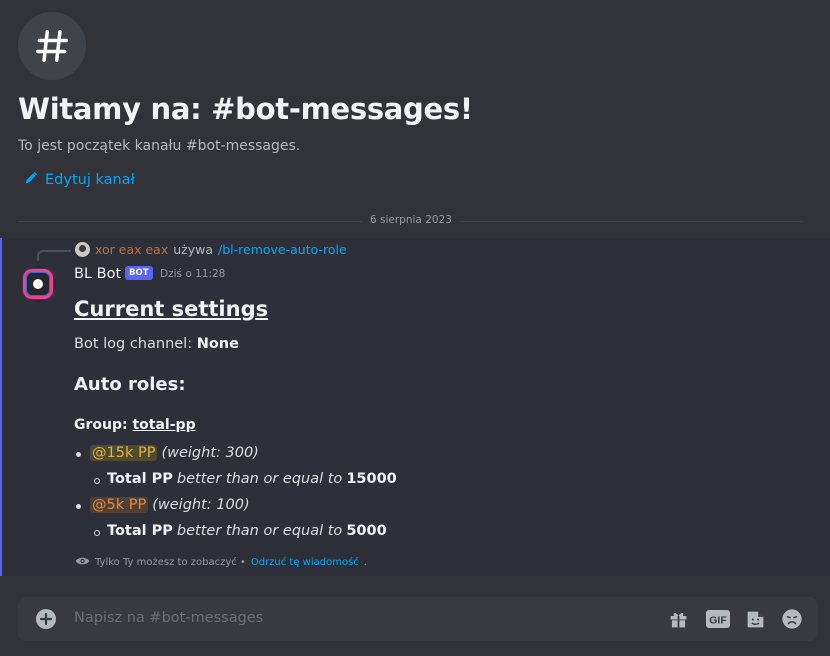  Describe the element at coordinates (119, 505) in the screenshot. I see `role-mention-5k: @5k PP` at that location.